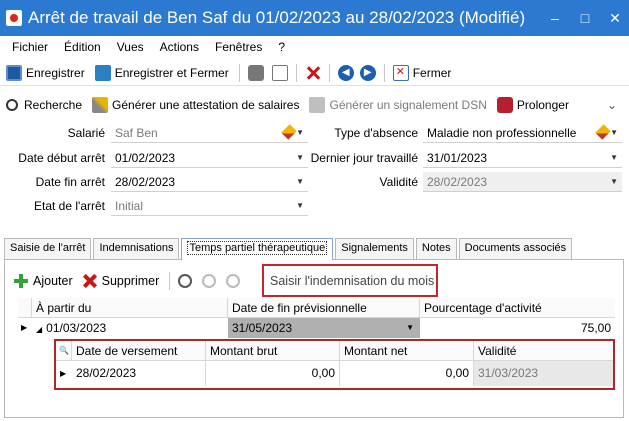 This screenshot has width=629, height=421. I want to click on chevron-down-icon: ⌄, so click(612, 105).